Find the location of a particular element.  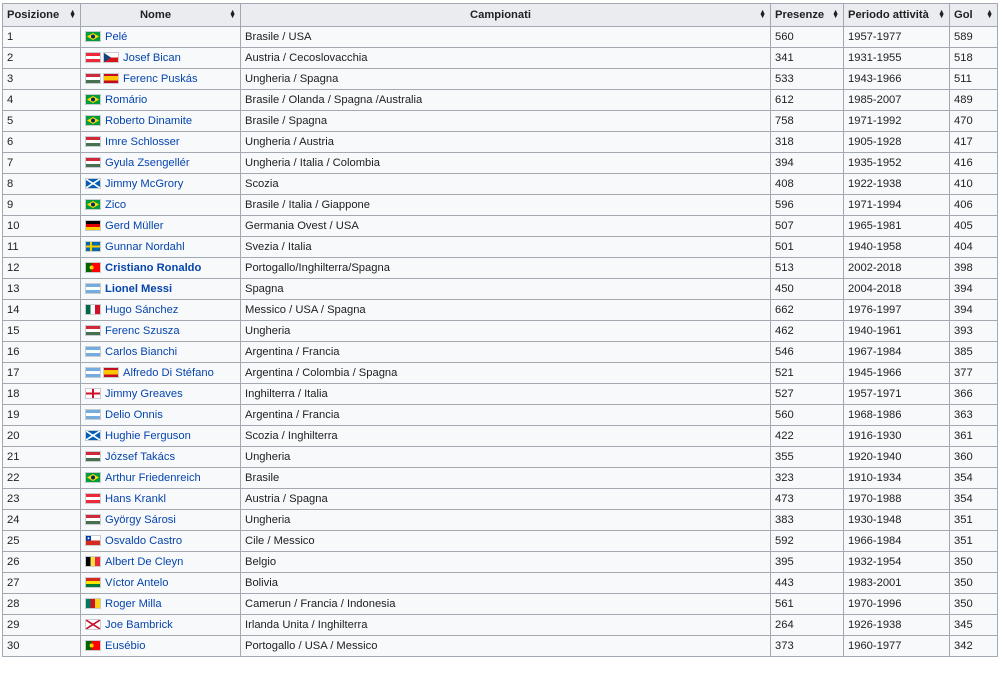

player-cell: Víctor Antelo is located at coordinates (160, 583).